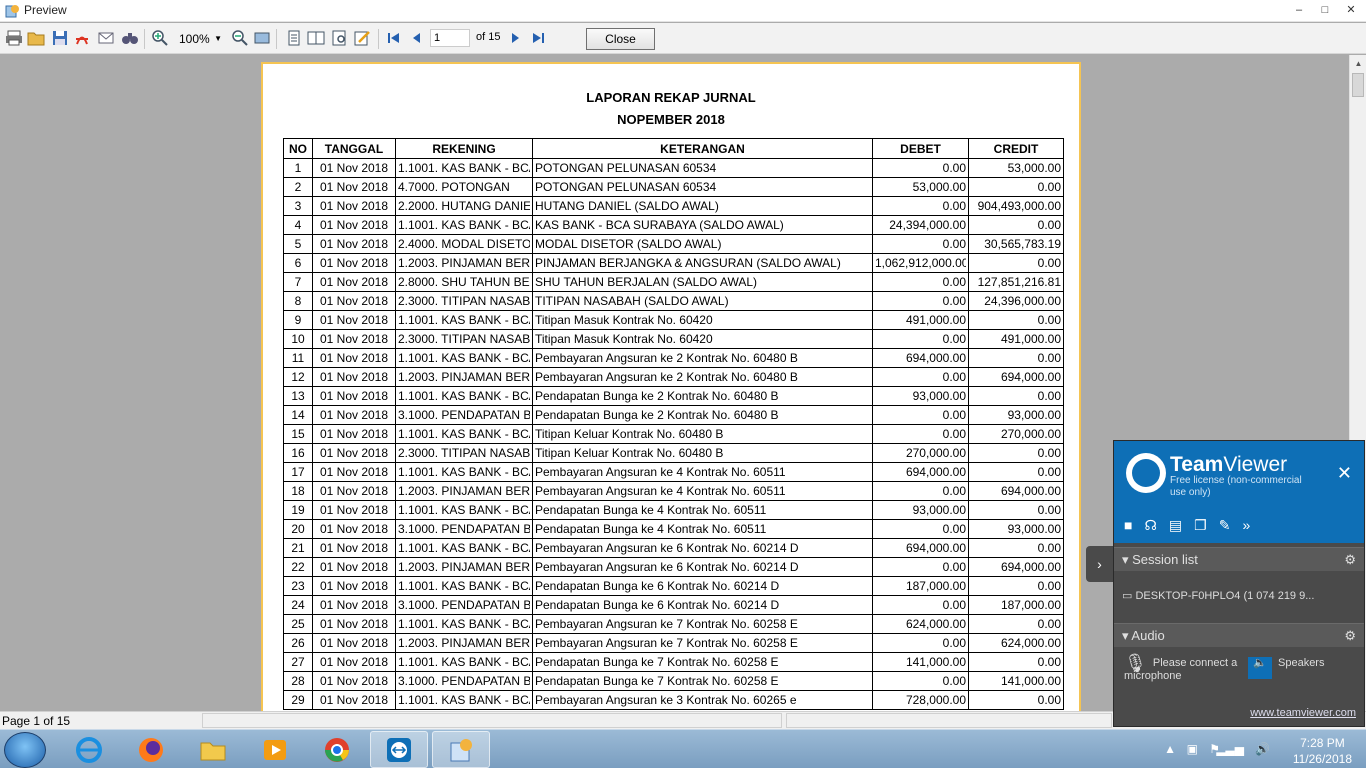 Image resolution: width=1366 pixels, height=768 pixels. What do you see at coordinates (1239, 559) in the screenshot?
I see `session-list-header: ▾ Session list ⚙` at bounding box center [1239, 559].